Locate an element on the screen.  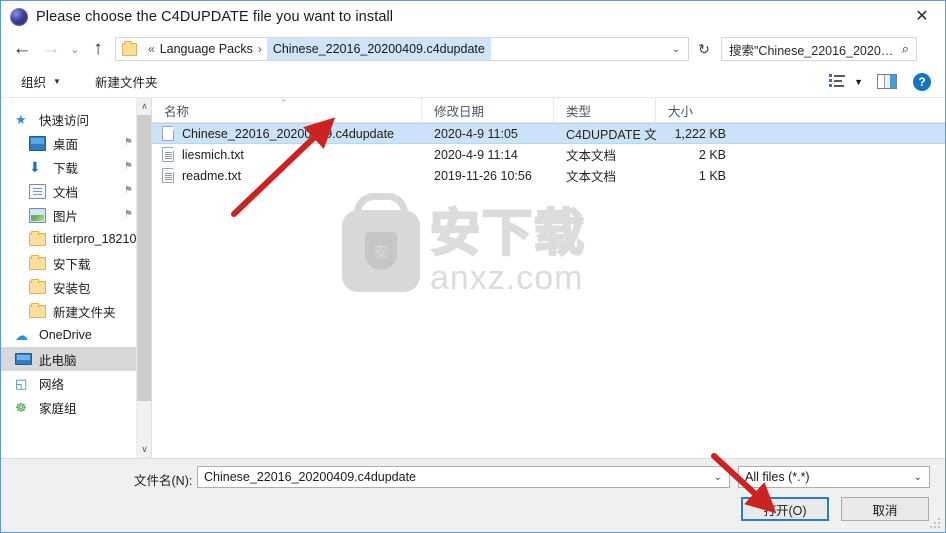
sidebar-item-2: ⬇ 下载 ⚑ is located at coordinates (76, 167).